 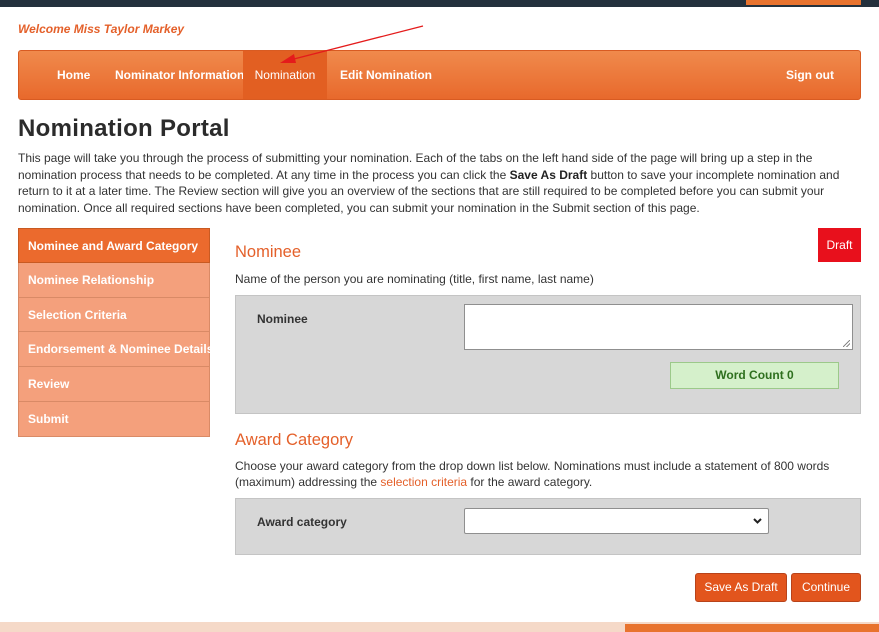 I want to click on arrow-head, so click(x=288, y=58).